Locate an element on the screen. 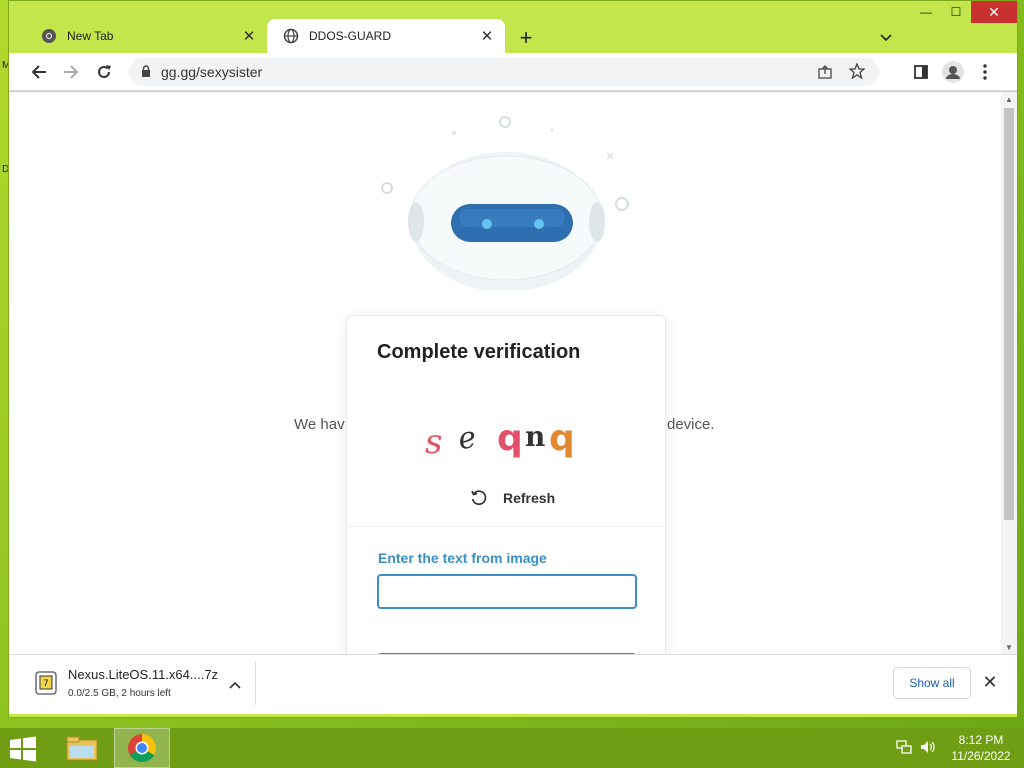  refresh-button: Refresh is located at coordinates (512, 498).